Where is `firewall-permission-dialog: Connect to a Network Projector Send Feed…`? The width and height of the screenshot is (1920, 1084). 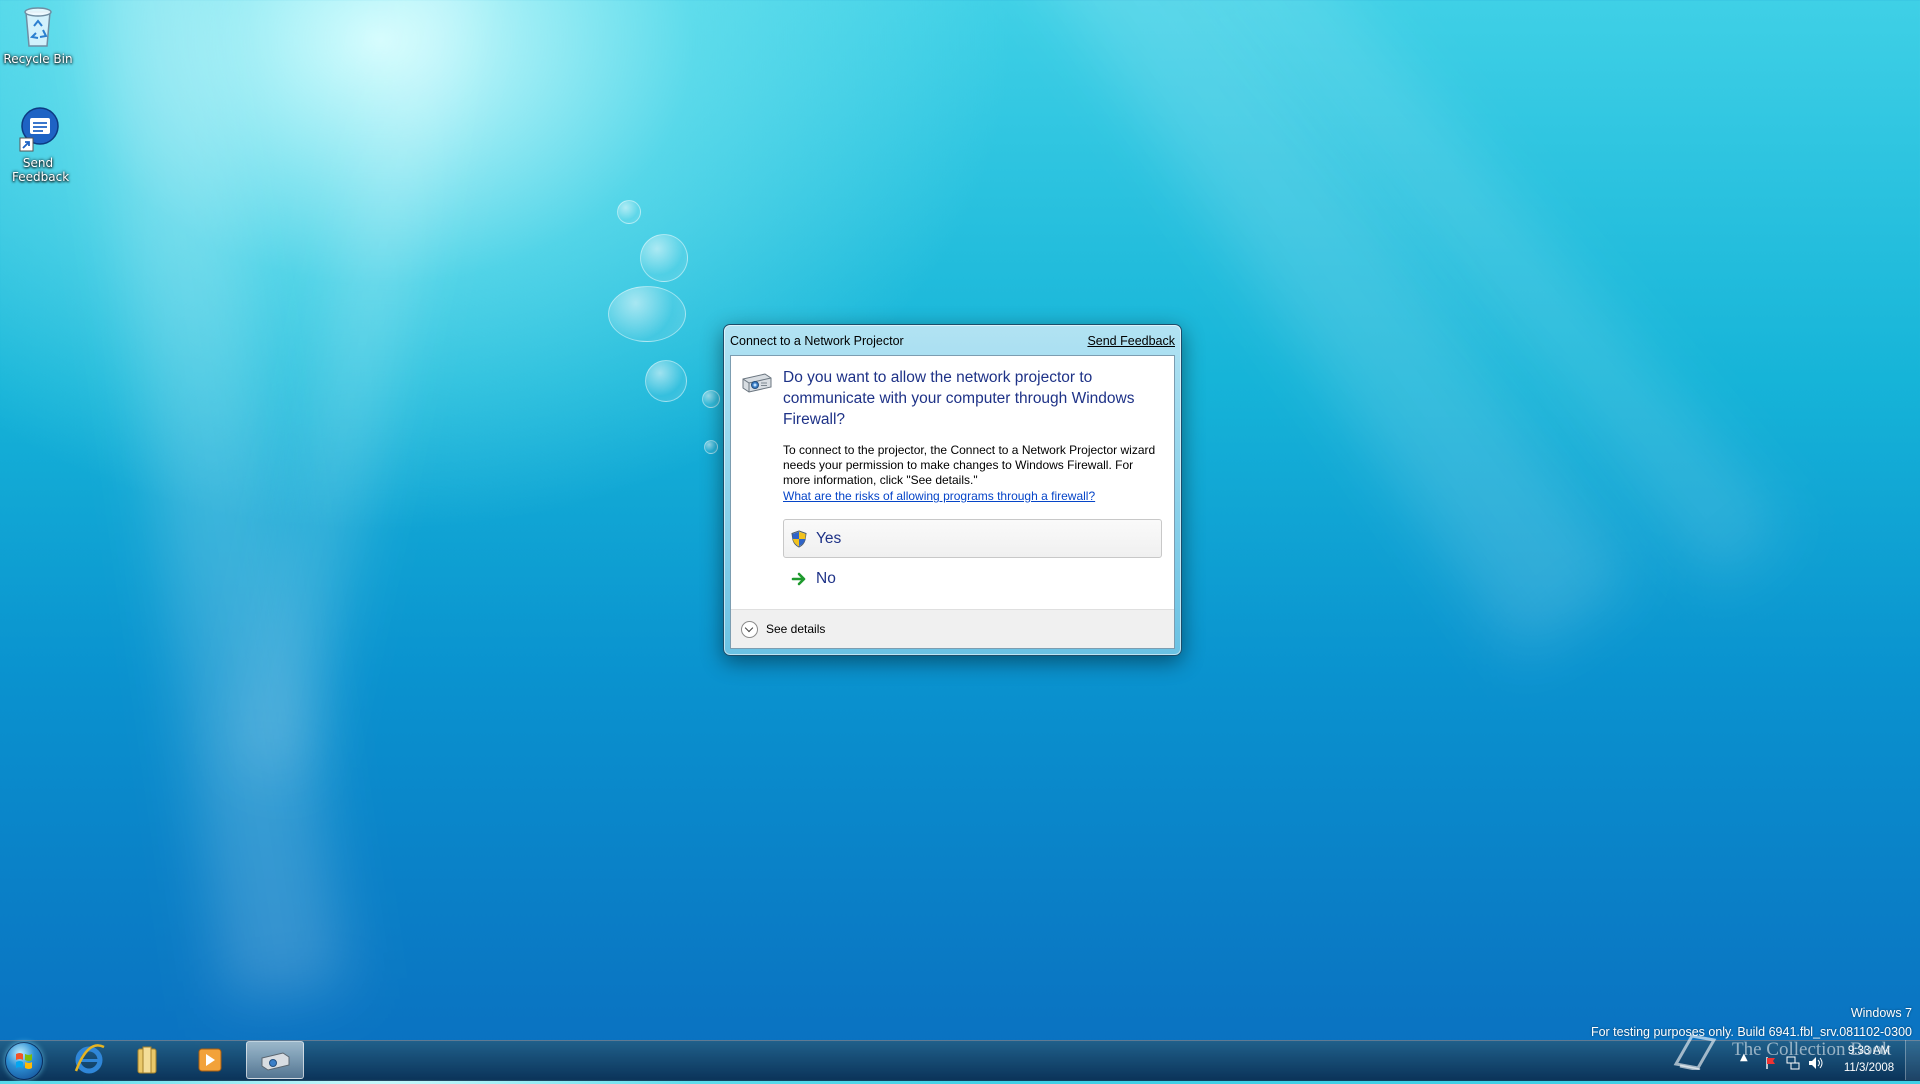 firewall-permission-dialog: Connect to a Network Projector Send Feed… is located at coordinates (952, 490).